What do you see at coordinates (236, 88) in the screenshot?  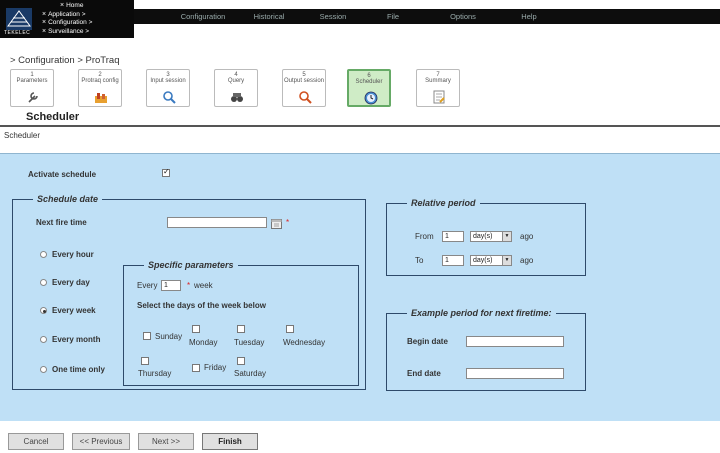 I see `step-query: 4 Query` at bounding box center [236, 88].